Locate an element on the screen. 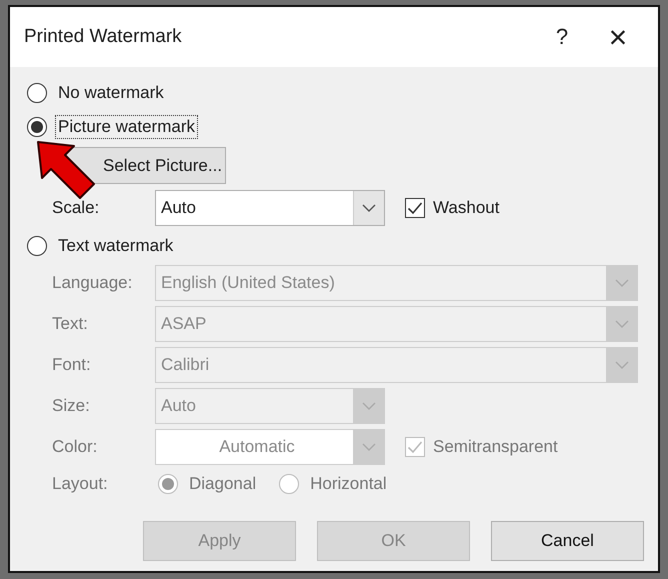  help-button: ? is located at coordinates (562, 37).